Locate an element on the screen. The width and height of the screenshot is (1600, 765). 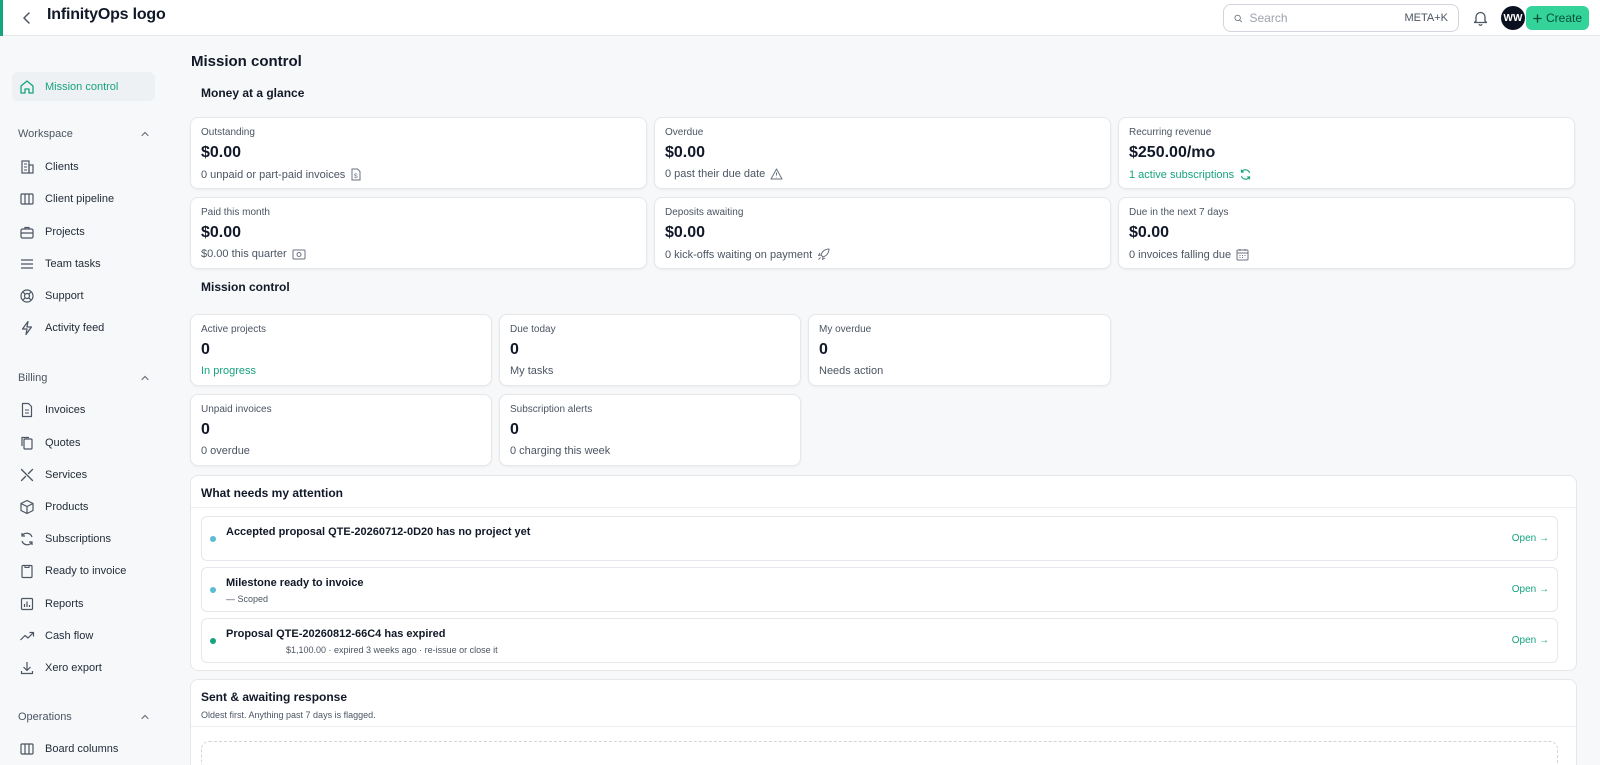
sidebar-item-reports: Reports is located at coordinates (83, 603).